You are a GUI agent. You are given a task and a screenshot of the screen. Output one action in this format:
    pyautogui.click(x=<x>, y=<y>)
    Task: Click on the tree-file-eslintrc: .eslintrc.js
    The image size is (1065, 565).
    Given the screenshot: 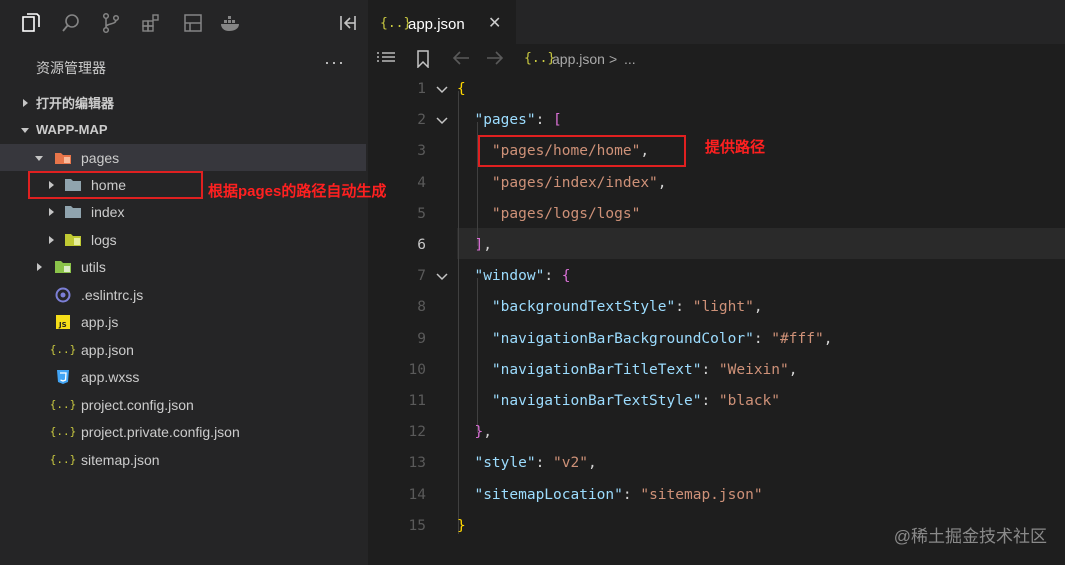 What is the action you would take?
    pyautogui.click(x=183, y=294)
    